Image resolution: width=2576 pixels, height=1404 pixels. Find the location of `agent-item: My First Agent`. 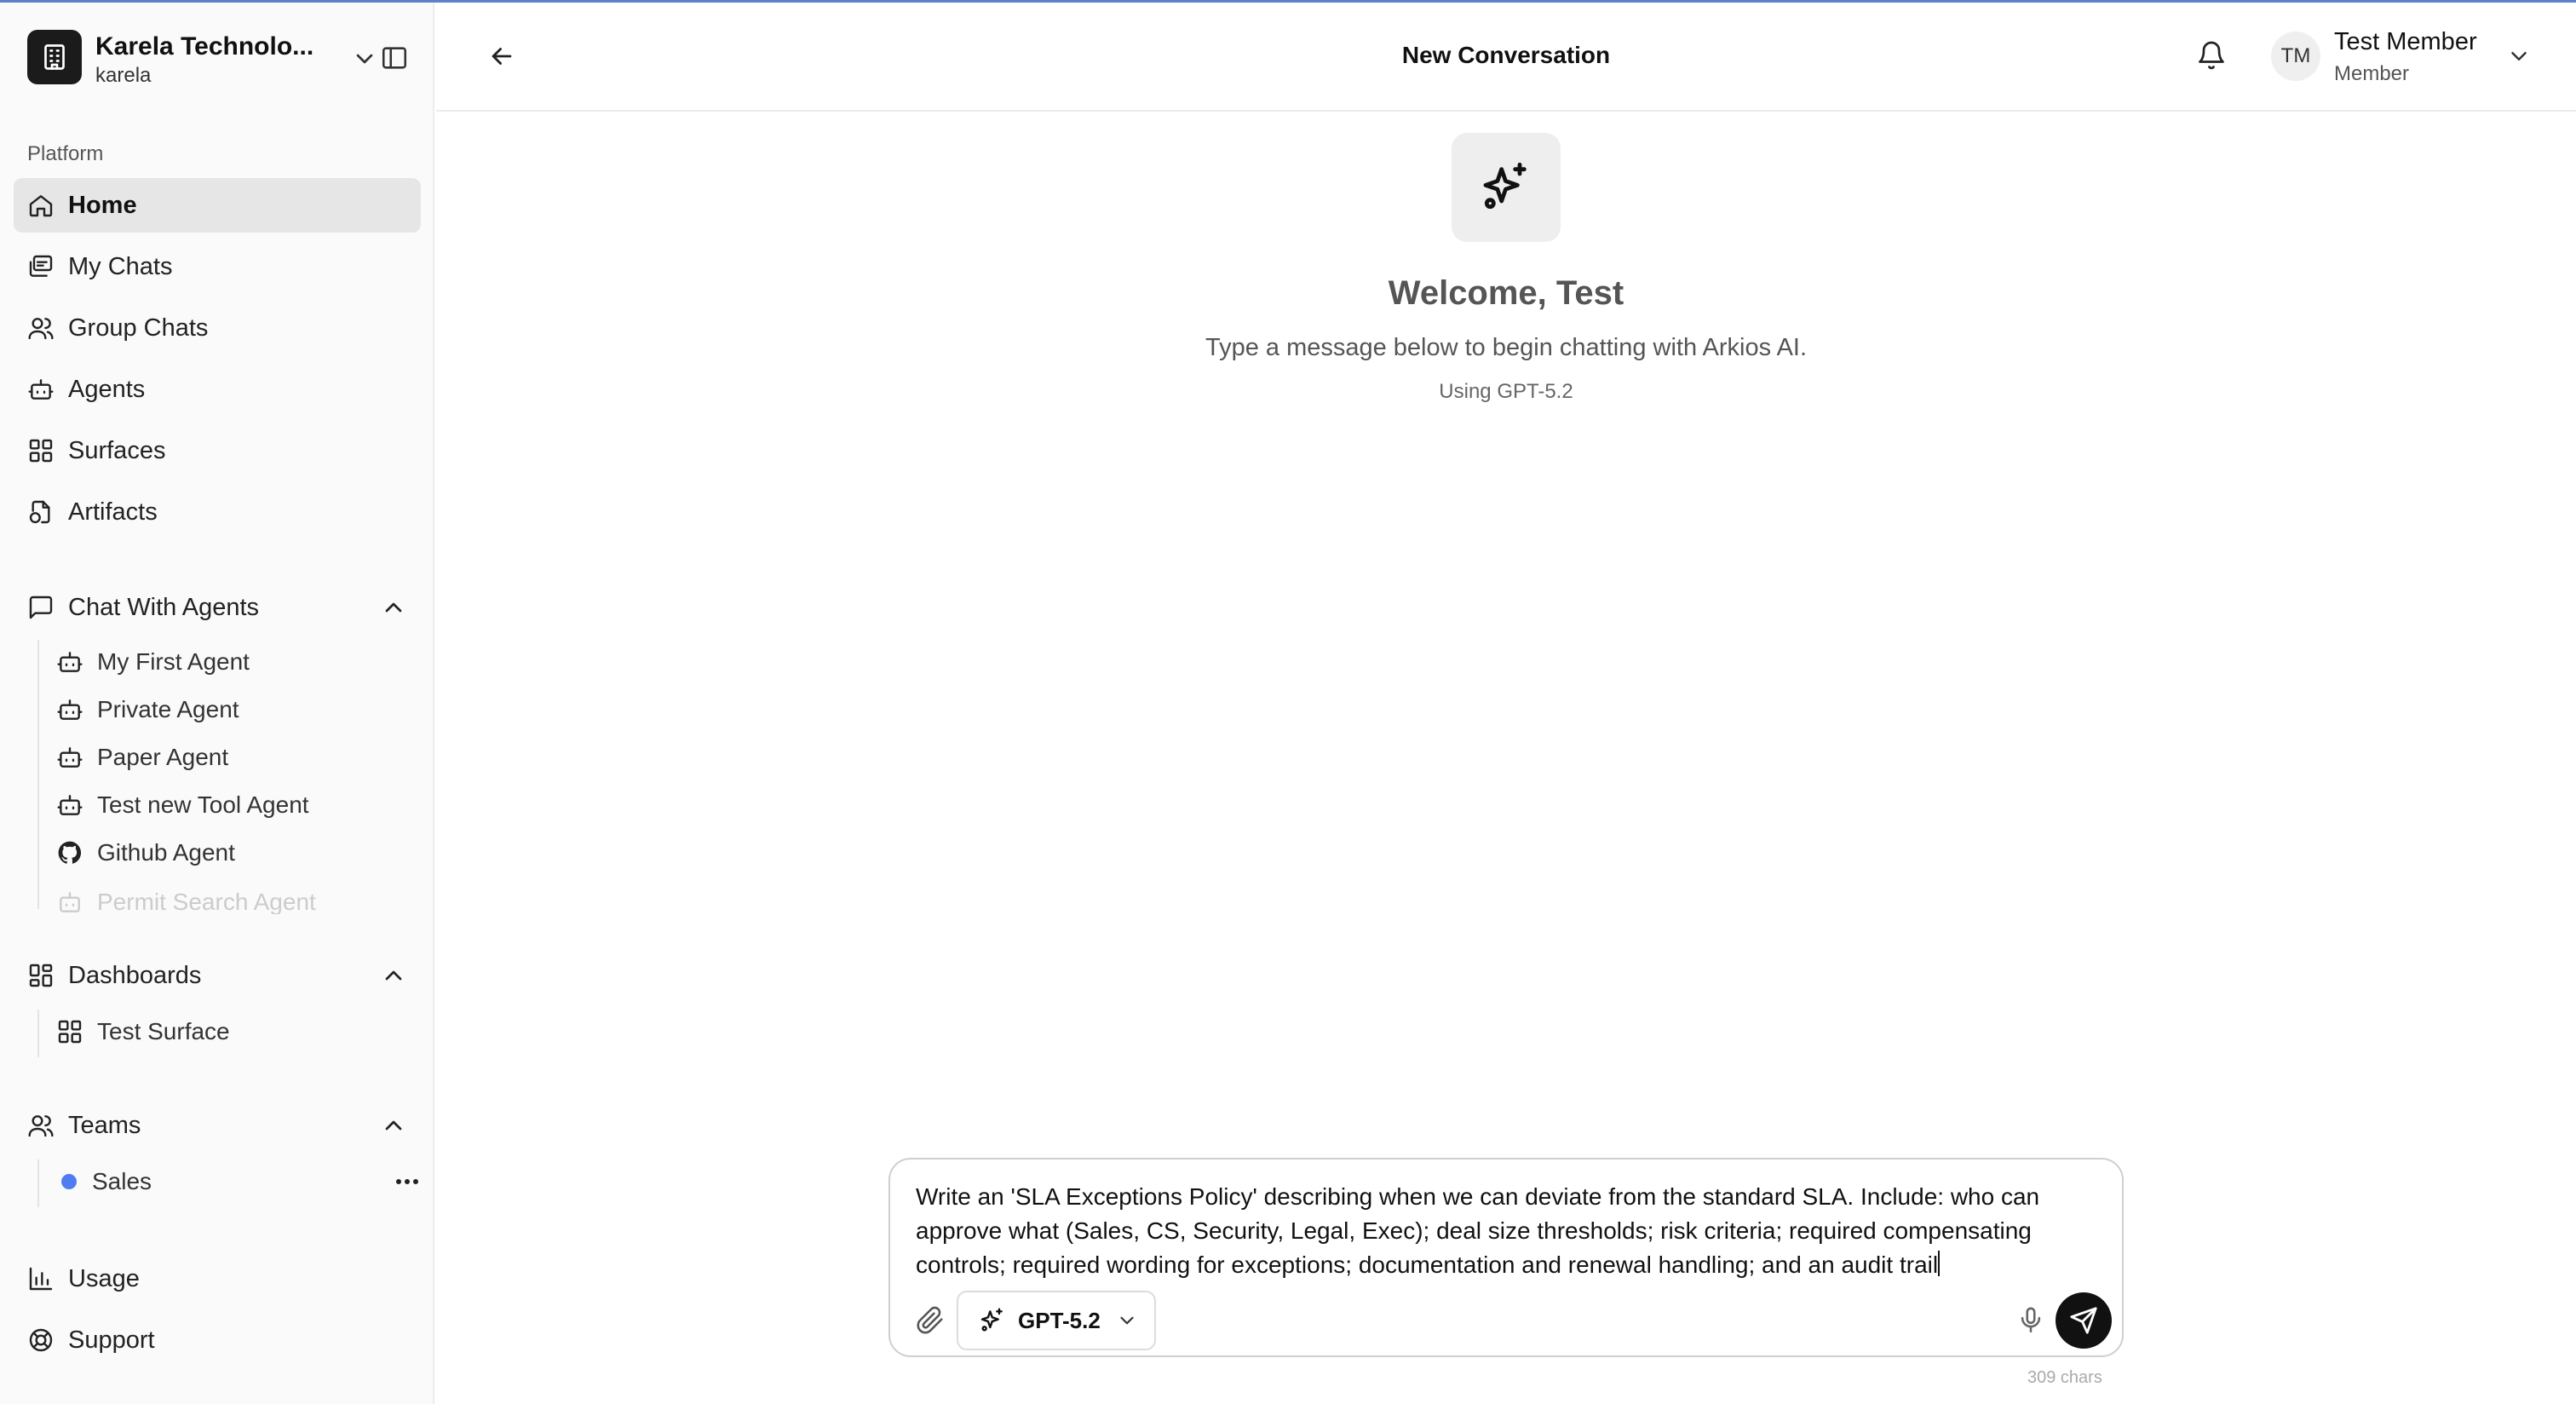

agent-item: My First Agent is located at coordinates (235, 662).